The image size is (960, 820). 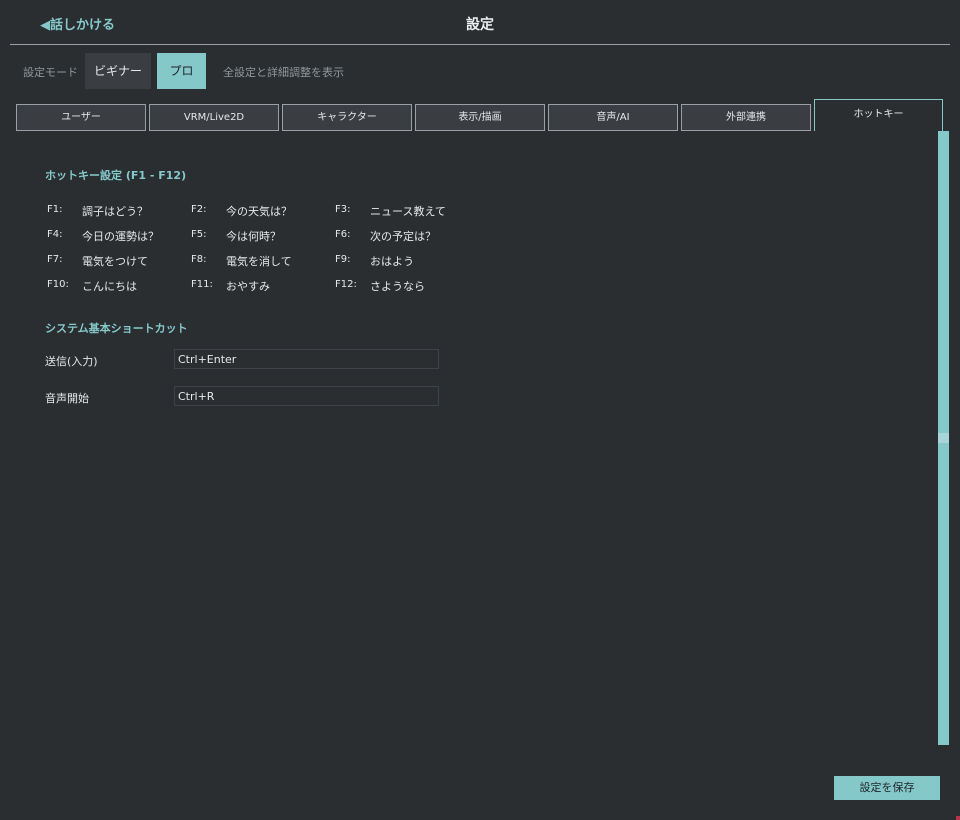 What do you see at coordinates (55, 234) in the screenshot?
I see `hotkey-key: F4:` at bounding box center [55, 234].